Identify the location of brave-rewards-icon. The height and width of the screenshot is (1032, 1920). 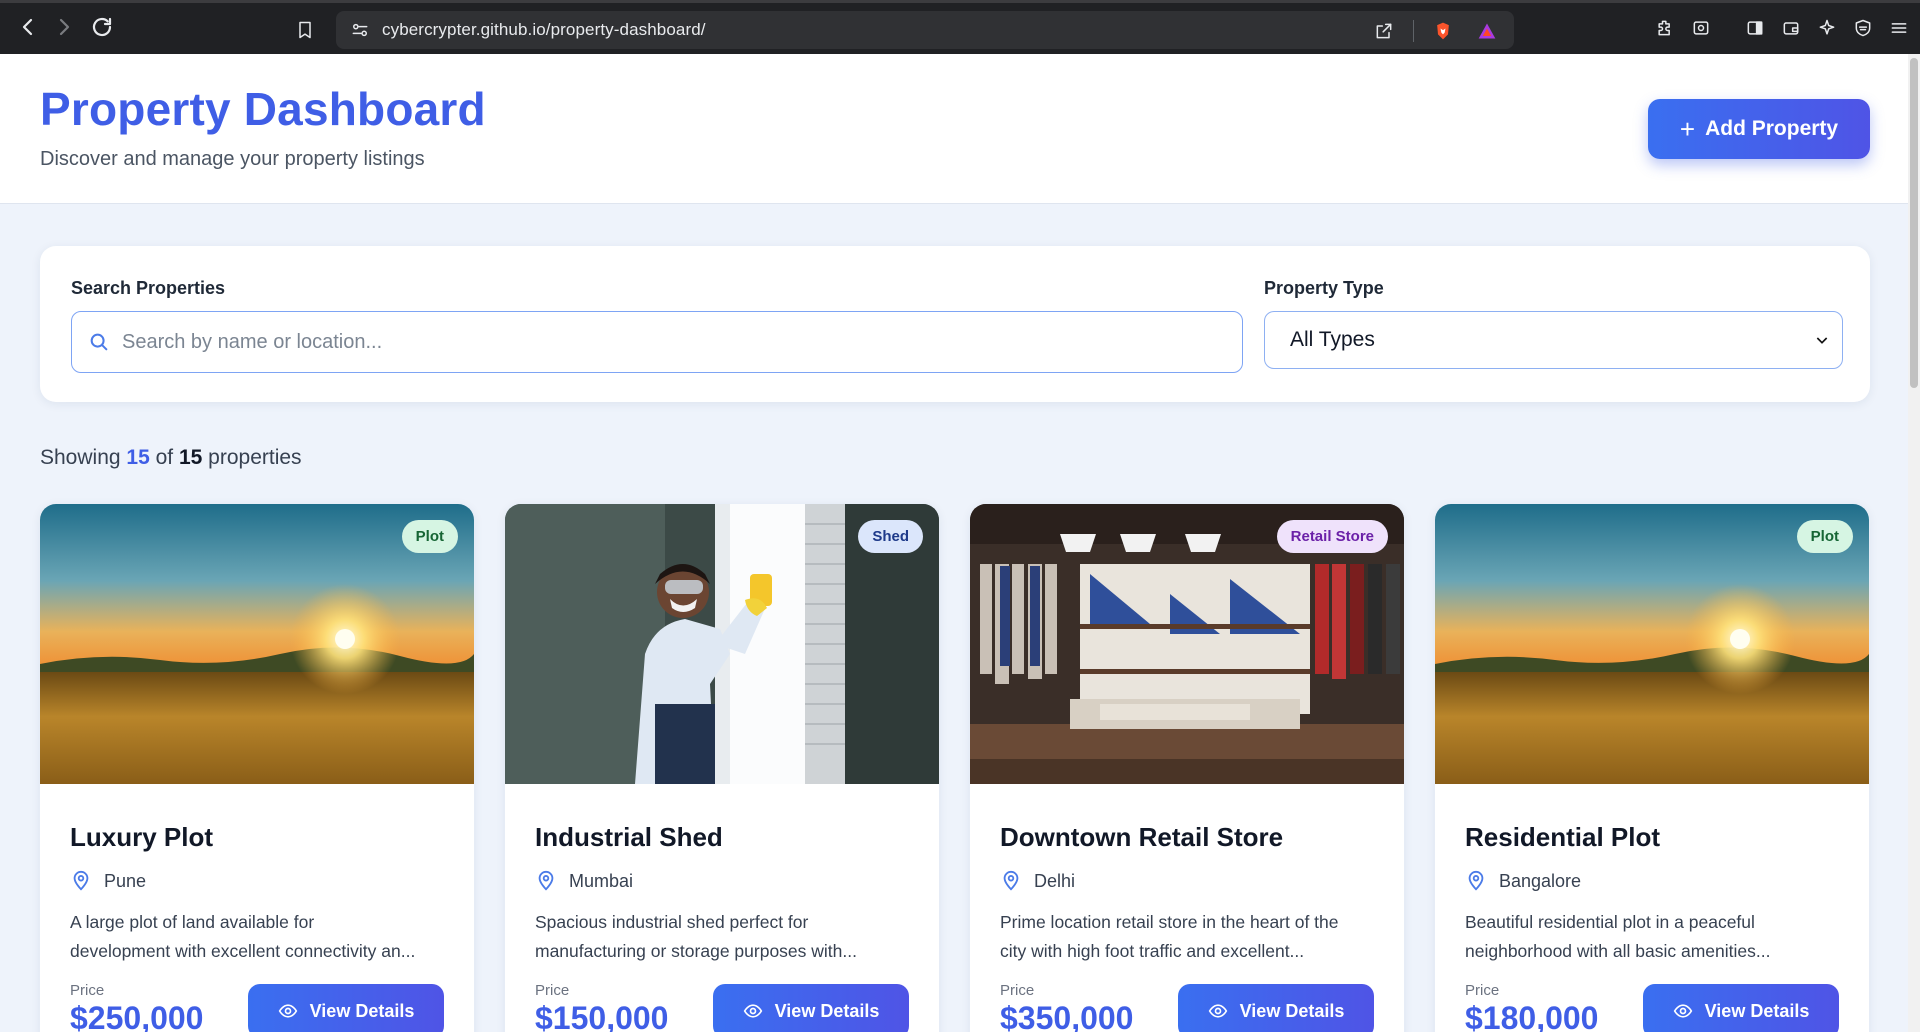
(1487, 31).